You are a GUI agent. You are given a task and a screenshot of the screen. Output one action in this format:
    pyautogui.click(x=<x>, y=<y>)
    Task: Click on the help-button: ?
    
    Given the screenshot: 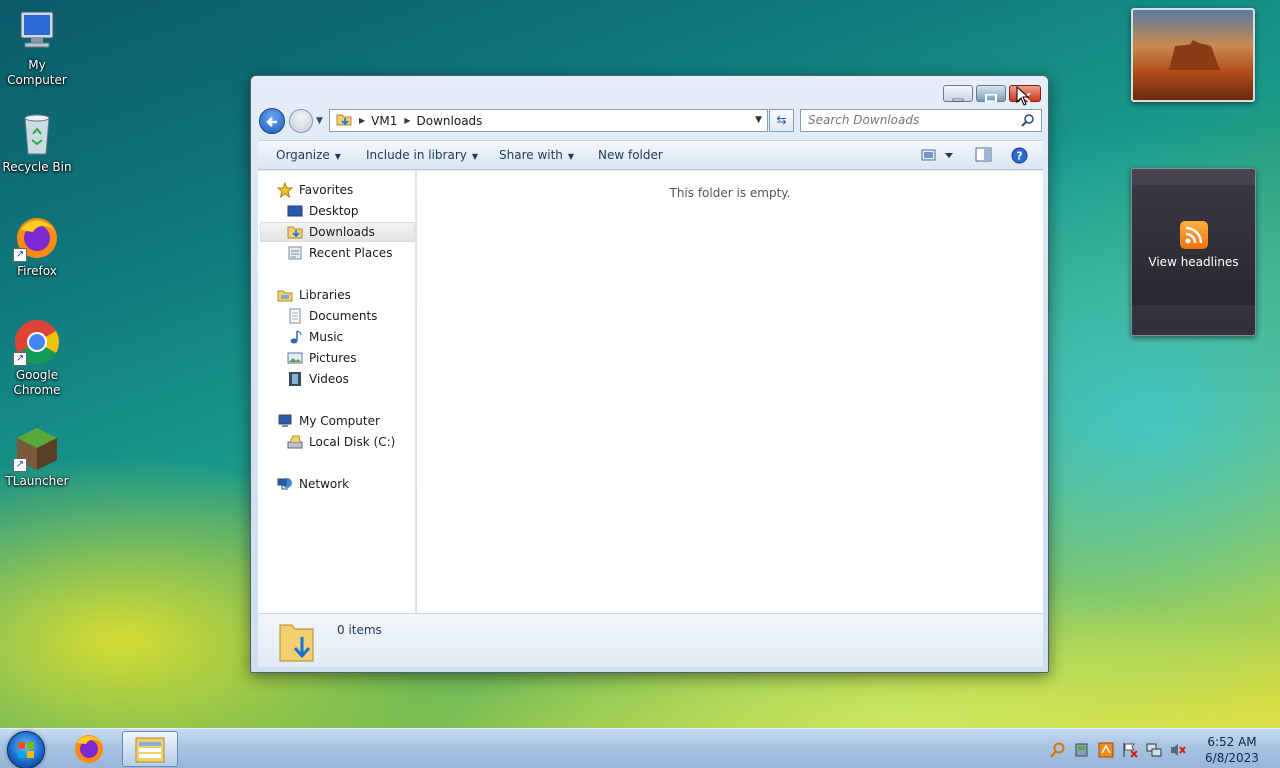 What is the action you would take?
    pyautogui.click(x=1019, y=157)
    